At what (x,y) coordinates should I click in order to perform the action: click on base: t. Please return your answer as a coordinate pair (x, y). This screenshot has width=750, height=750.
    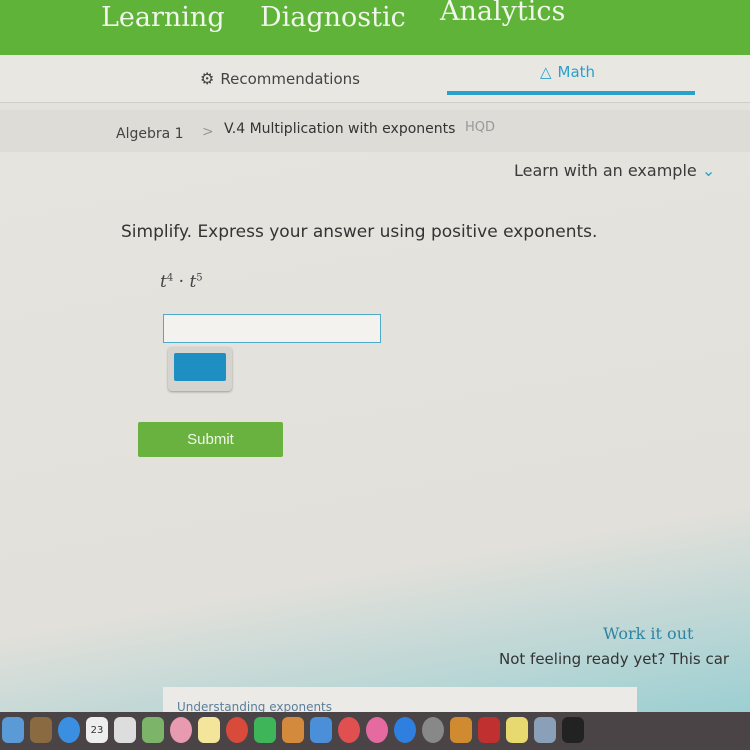
    Looking at the image, I should click on (163, 282).